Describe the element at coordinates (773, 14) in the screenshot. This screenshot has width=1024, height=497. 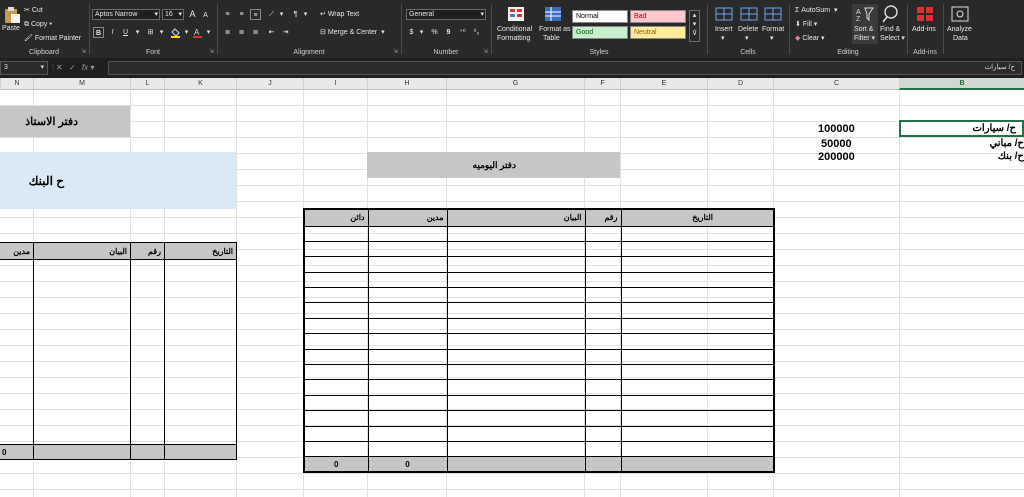
I see `format-cells-icon` at that location.